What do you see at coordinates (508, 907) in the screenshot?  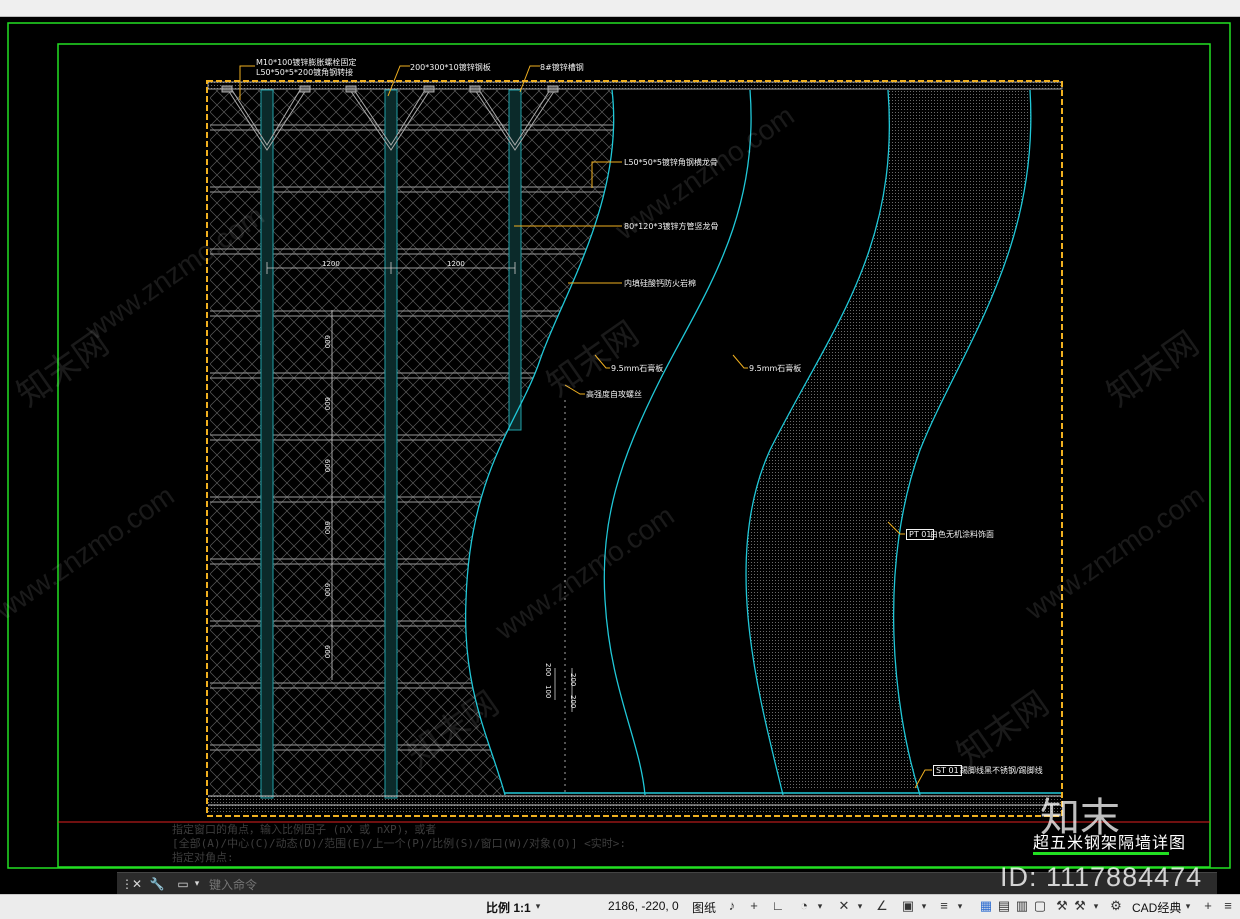 I see `annotation-scale: 比例 1:1` at bounding box center [508, 907].